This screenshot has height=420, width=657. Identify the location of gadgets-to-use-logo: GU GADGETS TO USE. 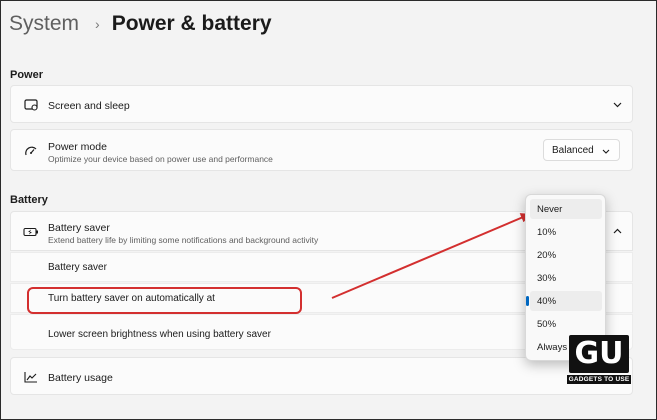
(599, 360).